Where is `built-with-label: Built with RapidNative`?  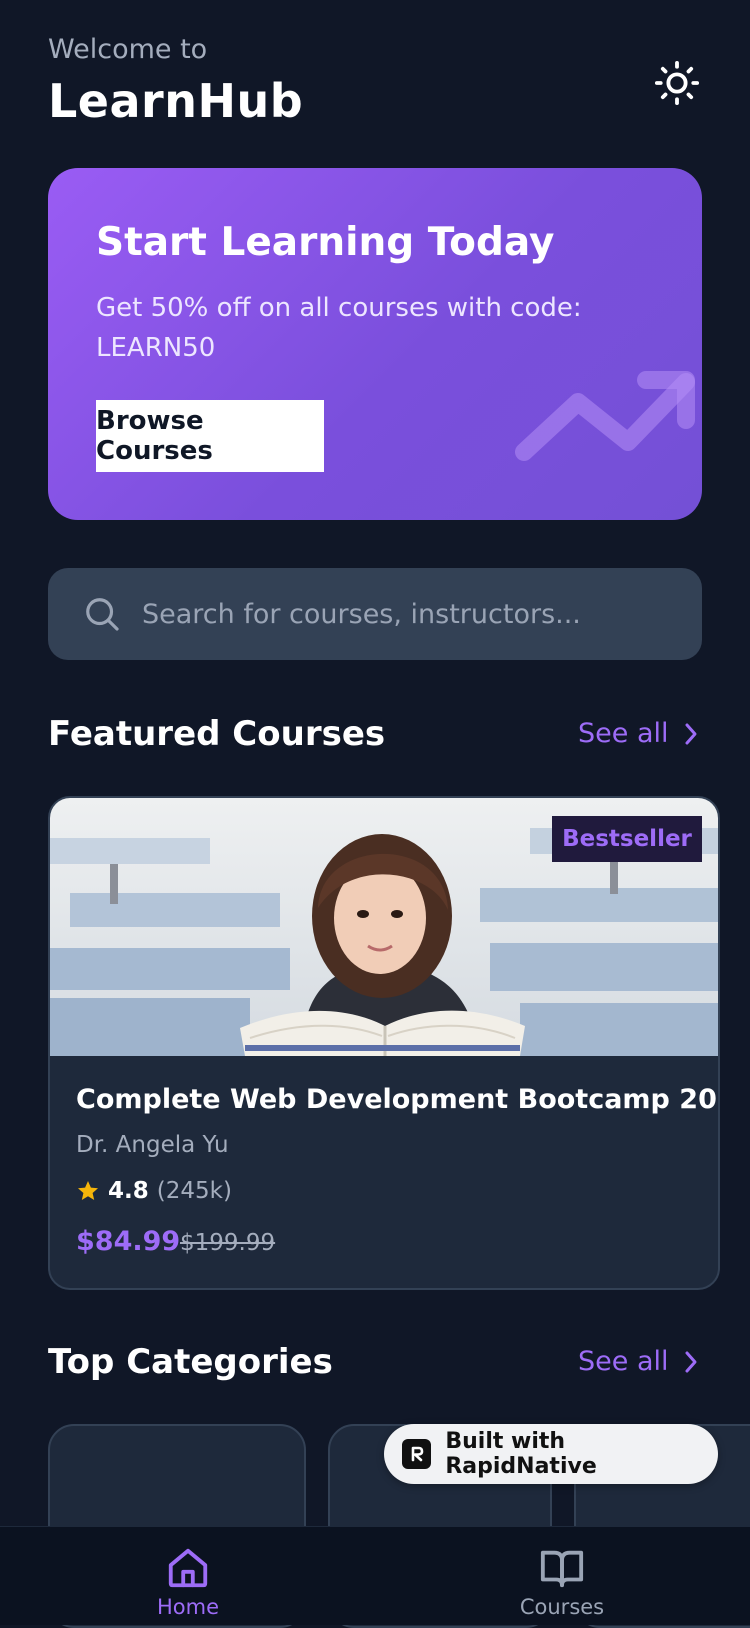
built-with-label: Built with RapidNative is located at coordinates (521, 1454).